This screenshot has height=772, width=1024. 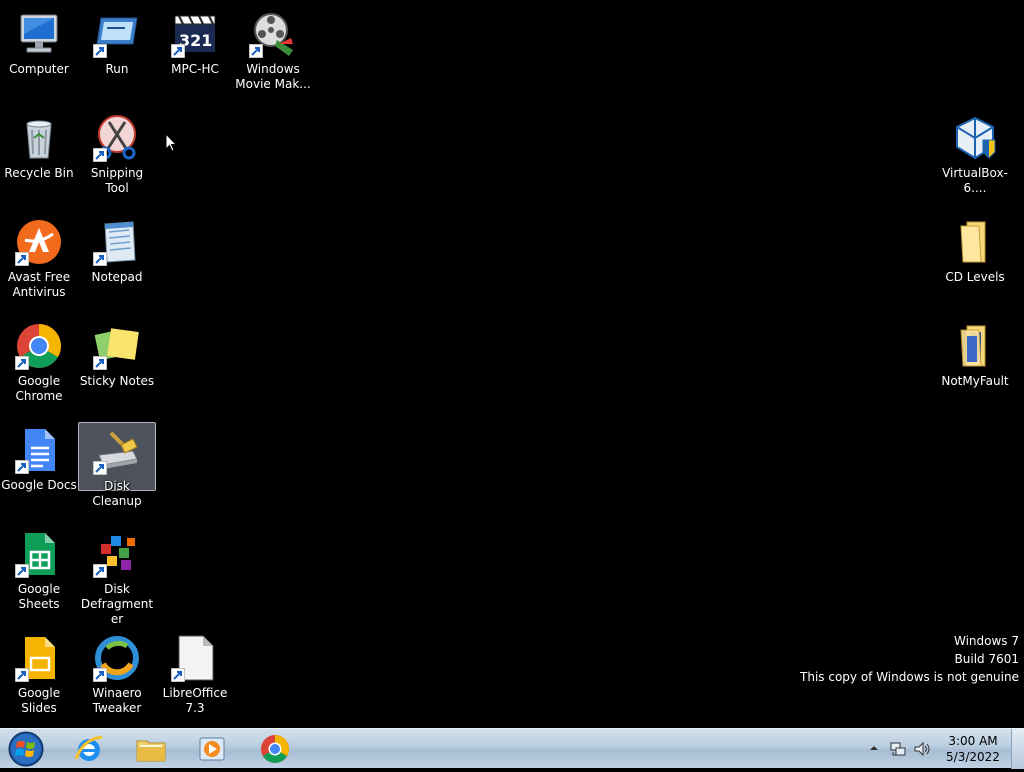 I want to click on desktop-icon-sticky-notes: Sticky Notes, so click(x=117, y=353).